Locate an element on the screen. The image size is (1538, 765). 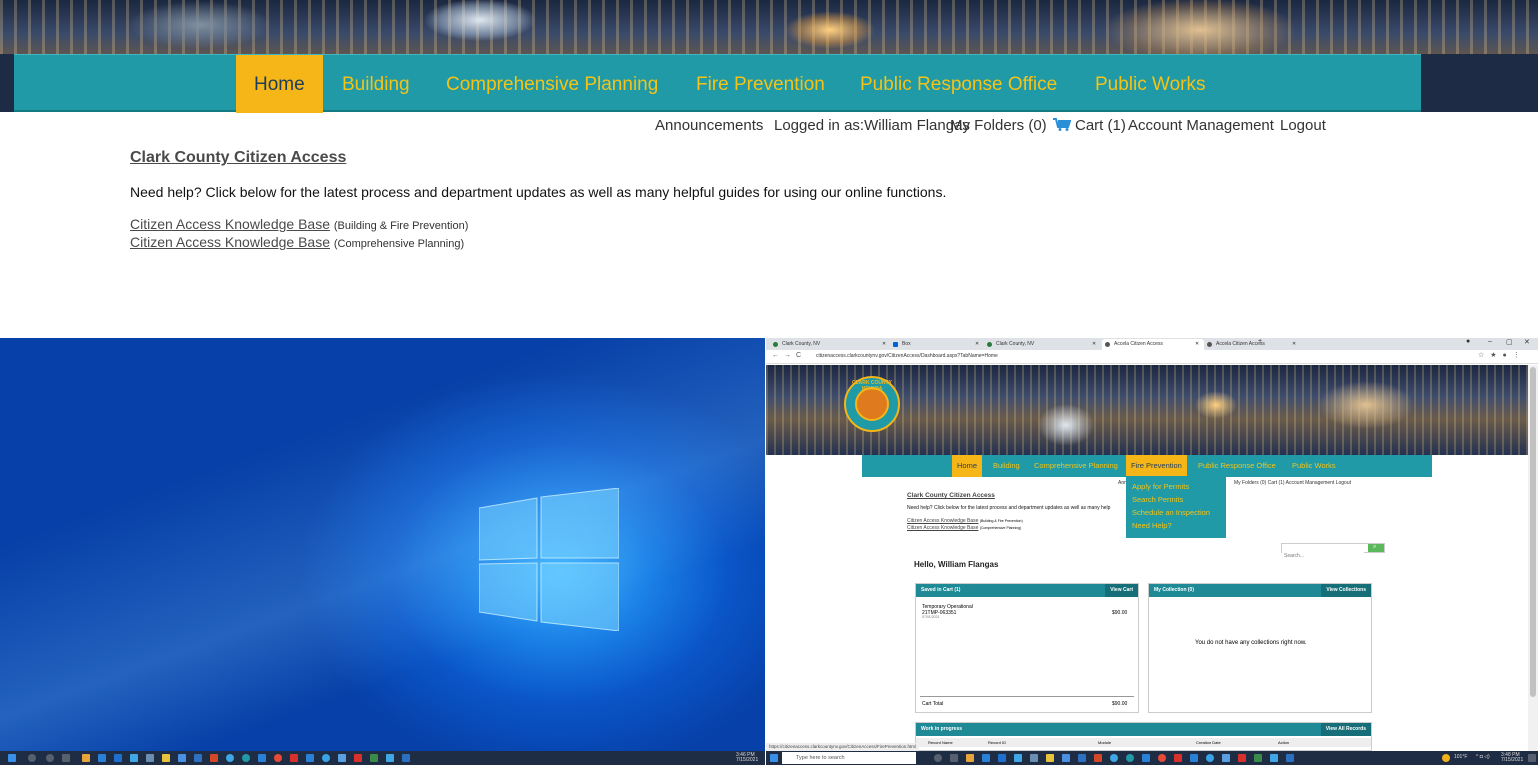
dd-search-permits: Search Permits is located at coordinates (1157, 499).